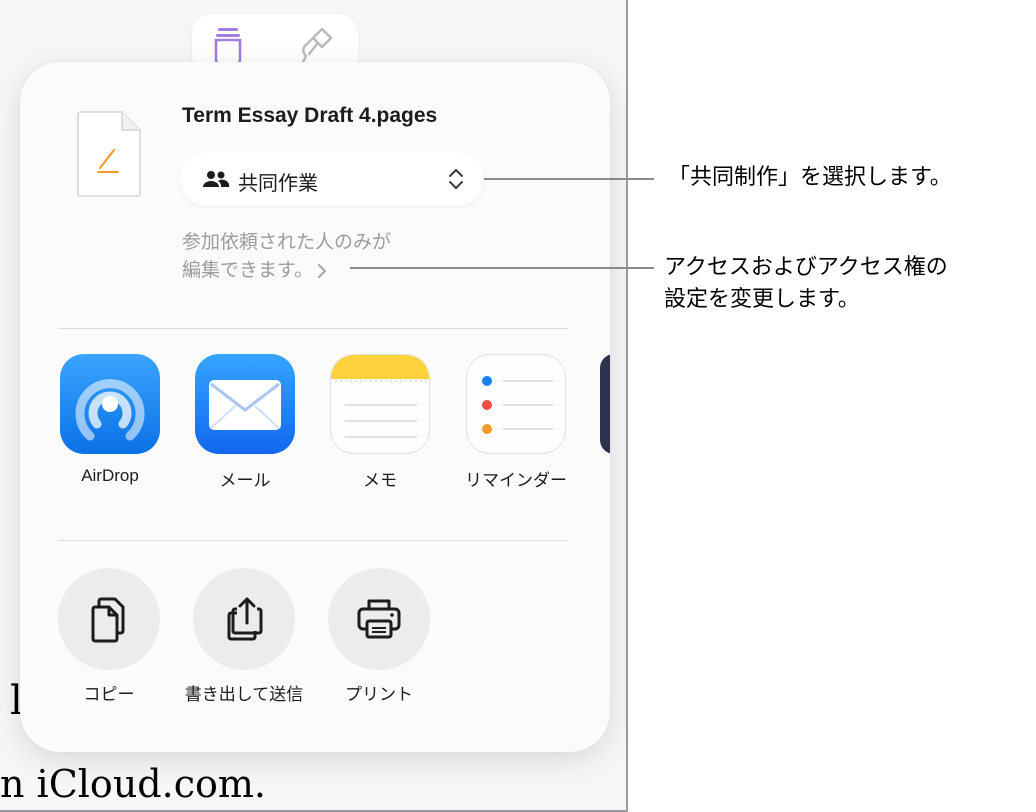  What do you see at coordinates (109, 154) in the screenshot?
I see `pages-document-icon` at bounding box center [109, 154].